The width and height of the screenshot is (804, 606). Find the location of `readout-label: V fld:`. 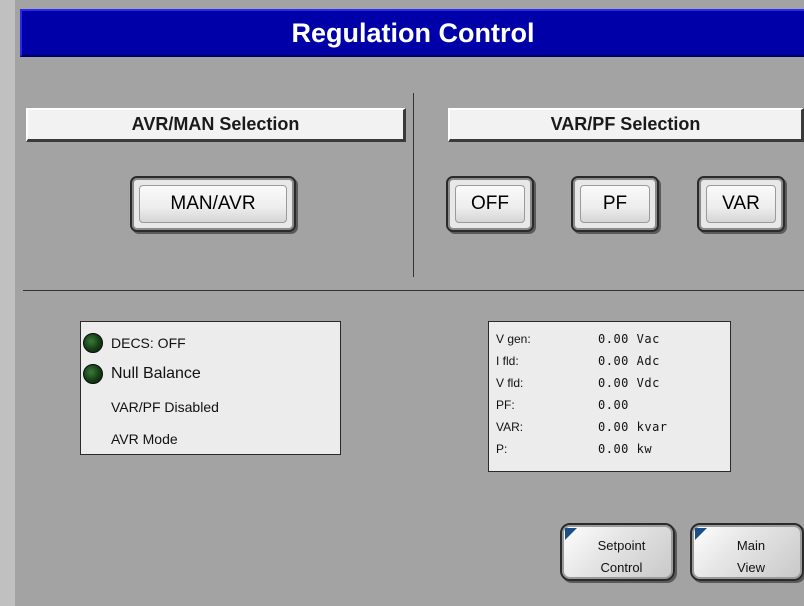

readout-label: V fld: is located at coordinates (510, 383).